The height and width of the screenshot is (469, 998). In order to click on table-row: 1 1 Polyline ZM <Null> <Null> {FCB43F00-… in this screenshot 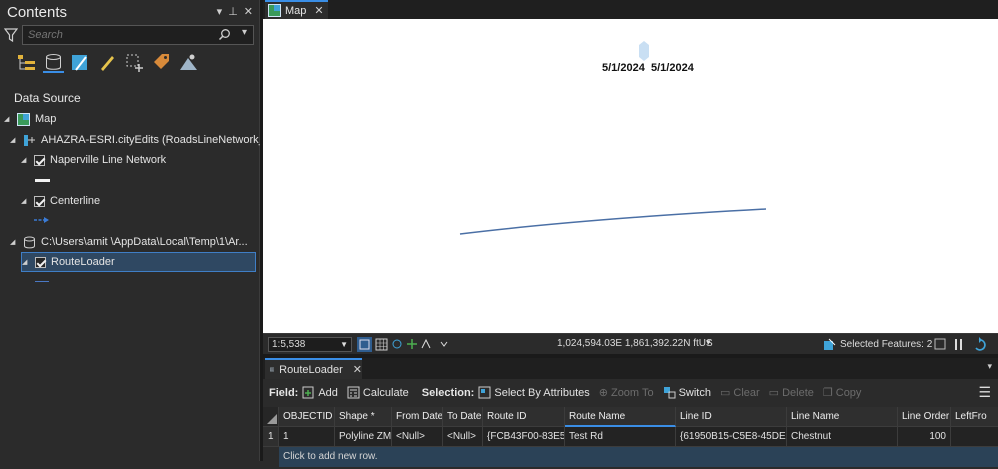, I will do `click(630, 437)`.